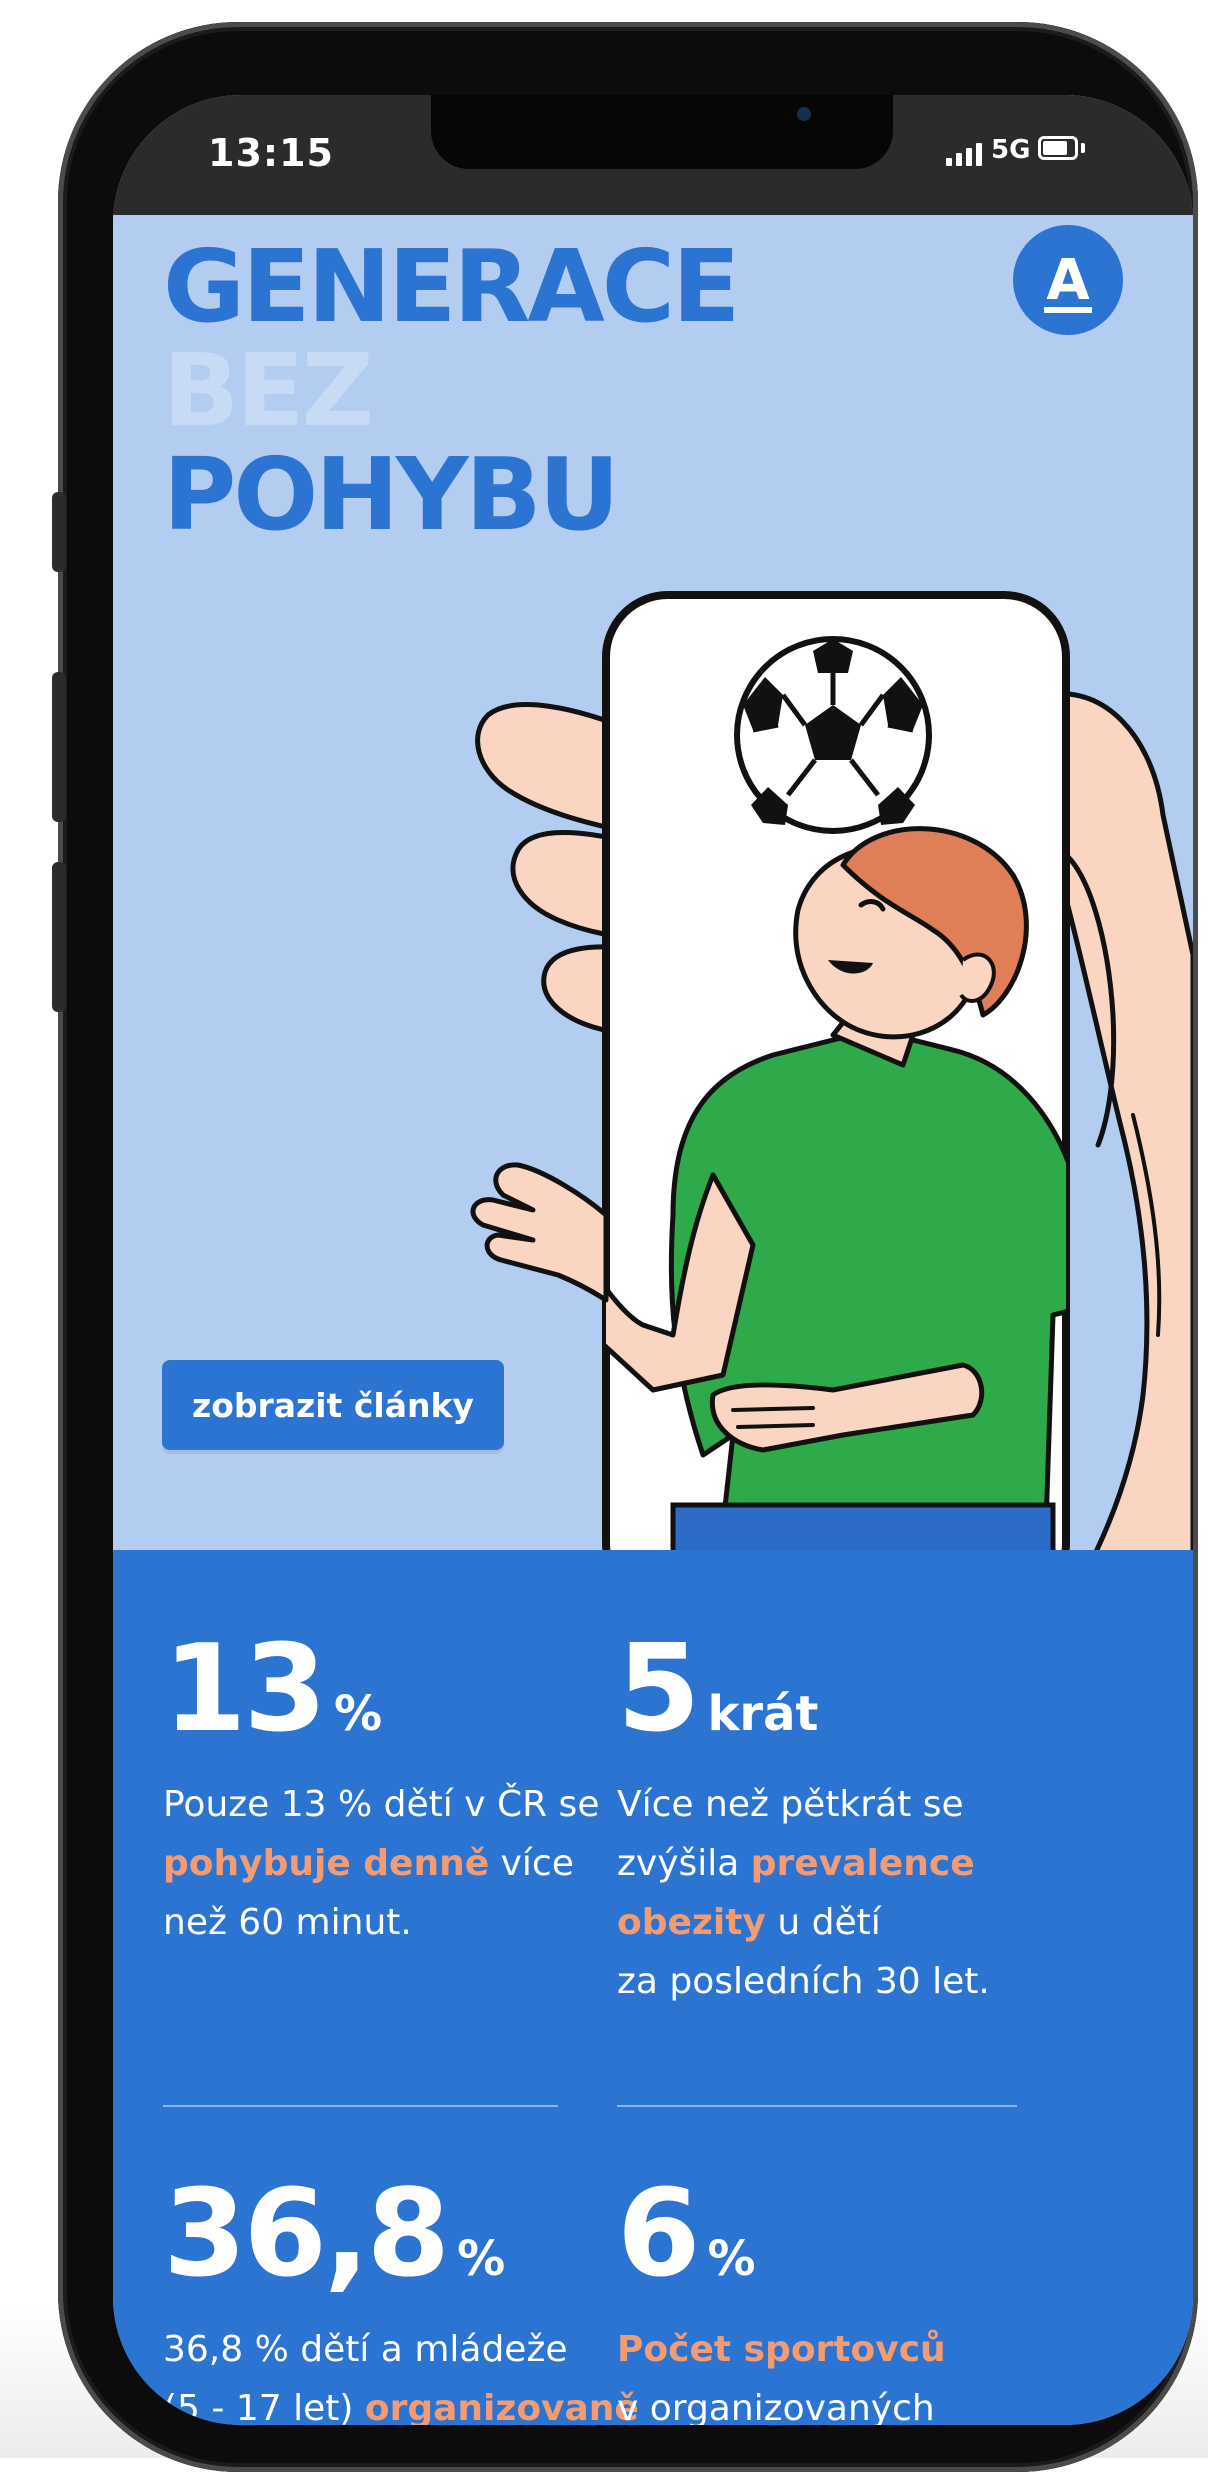 Image resolution: width=1208 pixels, height=2472 pixels. What do you see at coordinates (365, 2349) in the screenshot?
I see `description-text: 36,8 % dětí a mládeže` at bounding box center [365, 2349].